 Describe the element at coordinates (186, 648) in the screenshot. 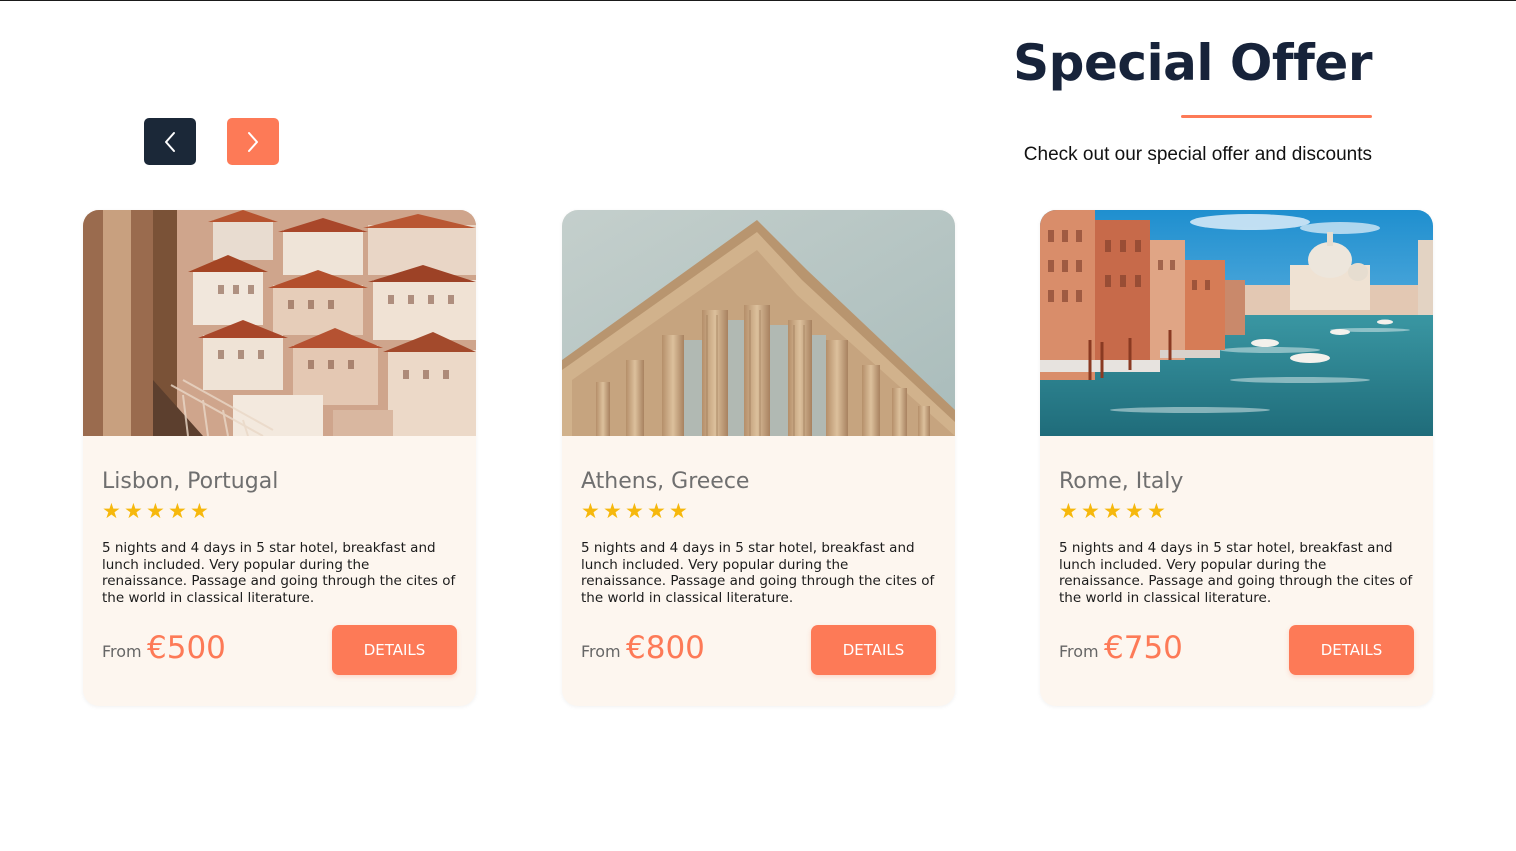

I see `price-value: €500` at that location.